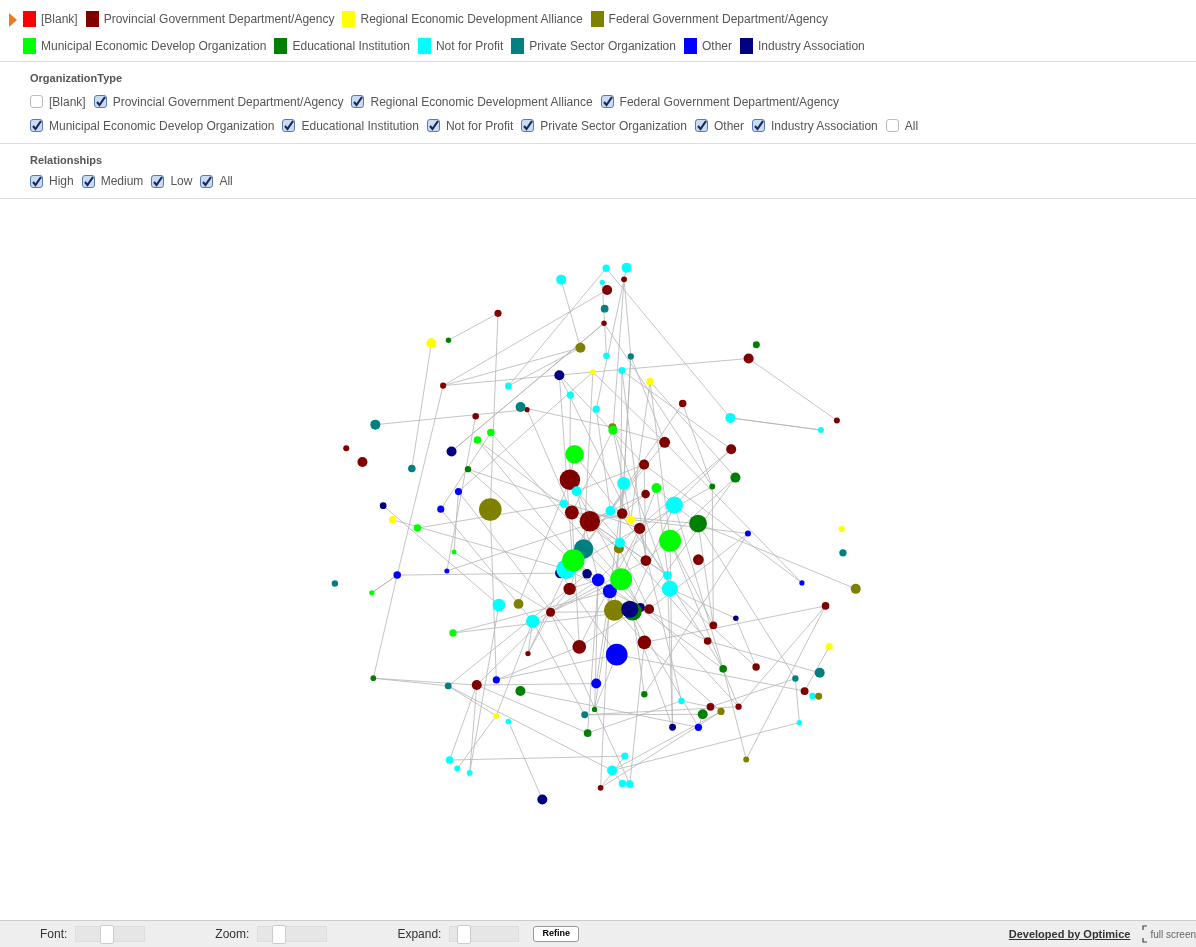 Image resolution: width=1196 pixels, height=947 pixels. What do you see at coordinates (162, 126) in the screenshot?
I see `checkbox-label: Municipal Economic Develop Organization` at bounding box center [162, 126].